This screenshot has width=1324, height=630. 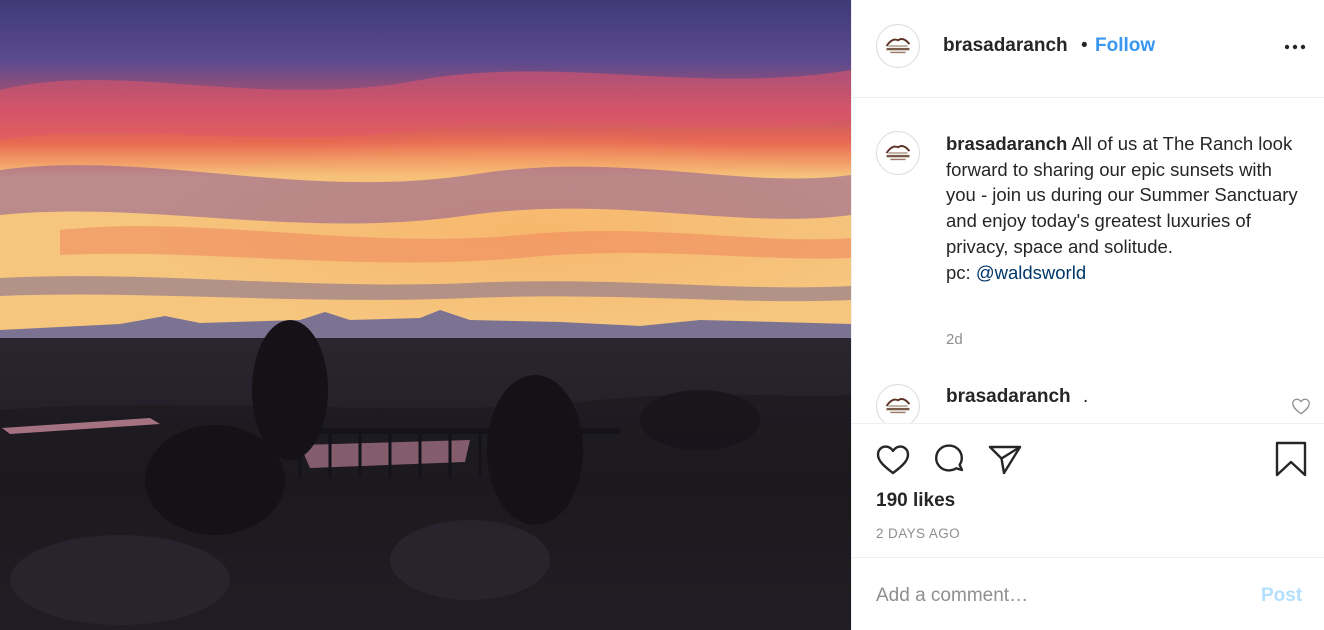 I want to click on comment-input, so click(x=1056, y=596).